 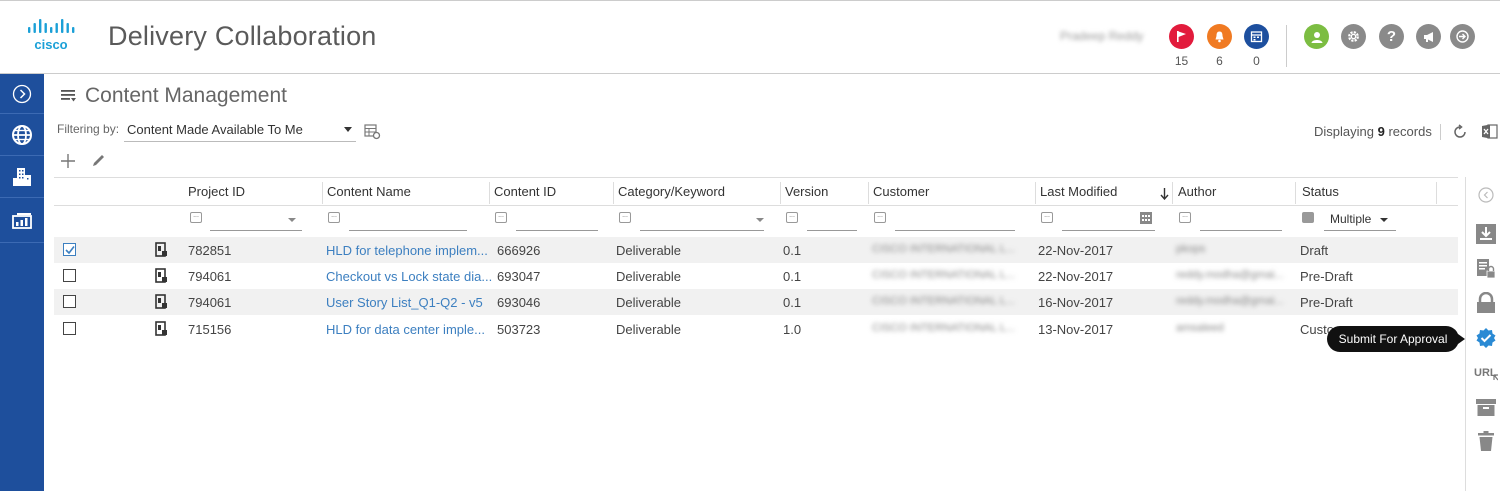 I want to click on cell-author: pkops, so click(x=1191, y=249).